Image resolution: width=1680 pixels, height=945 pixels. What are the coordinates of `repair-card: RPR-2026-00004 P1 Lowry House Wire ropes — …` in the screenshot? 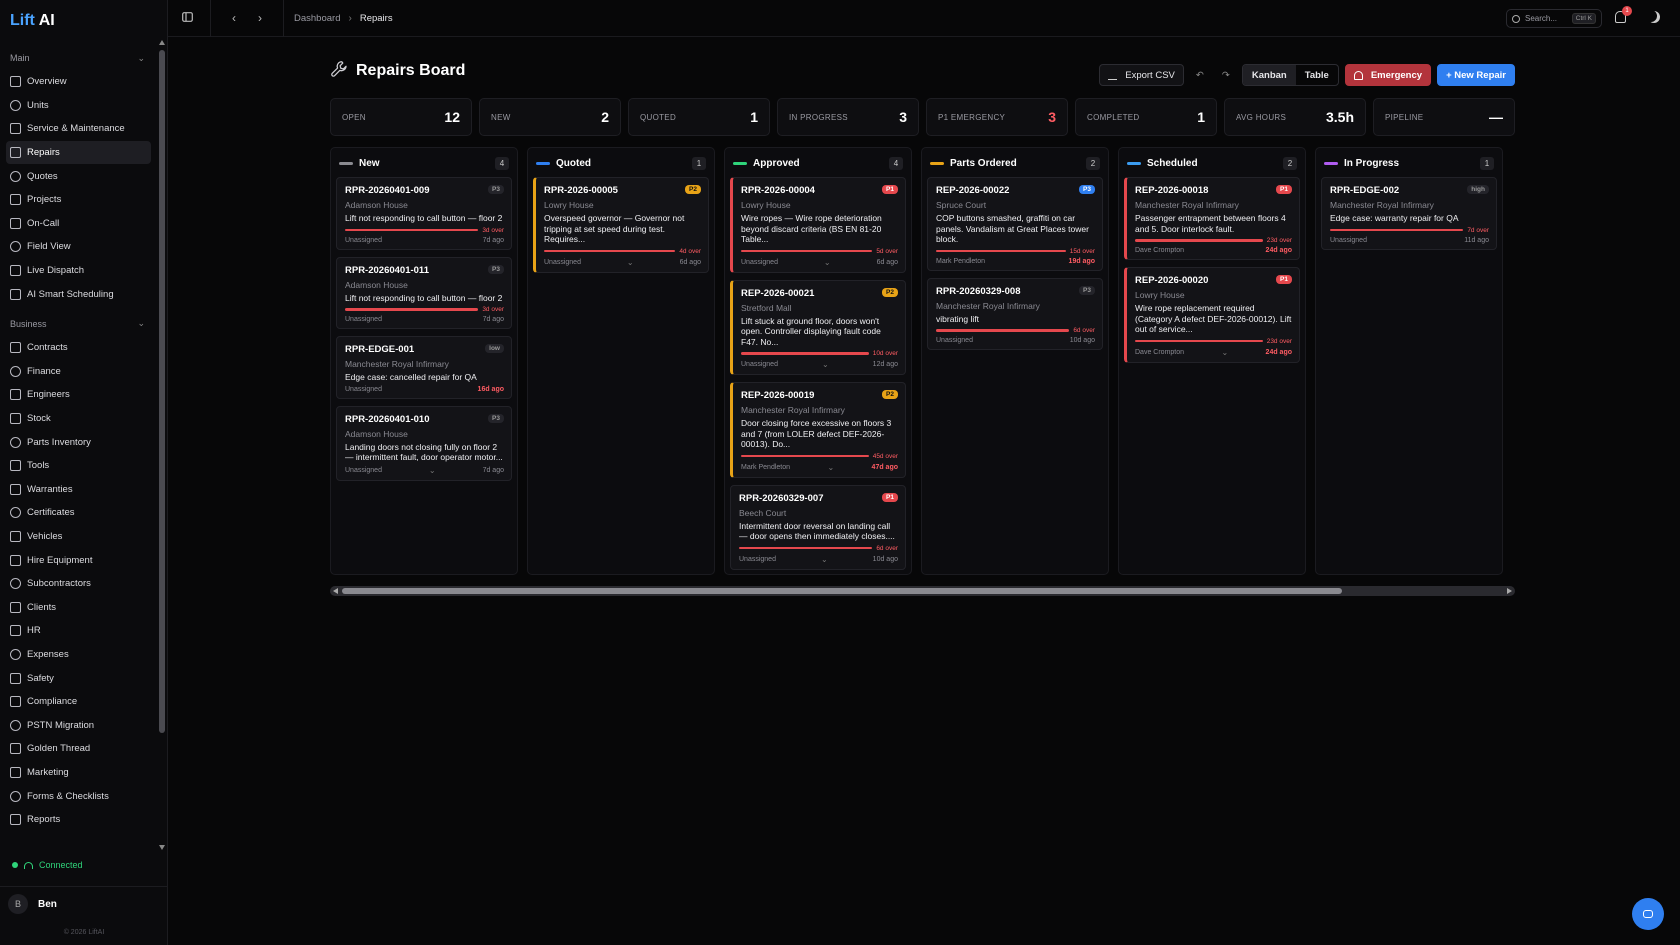 It's located at (818, 225).